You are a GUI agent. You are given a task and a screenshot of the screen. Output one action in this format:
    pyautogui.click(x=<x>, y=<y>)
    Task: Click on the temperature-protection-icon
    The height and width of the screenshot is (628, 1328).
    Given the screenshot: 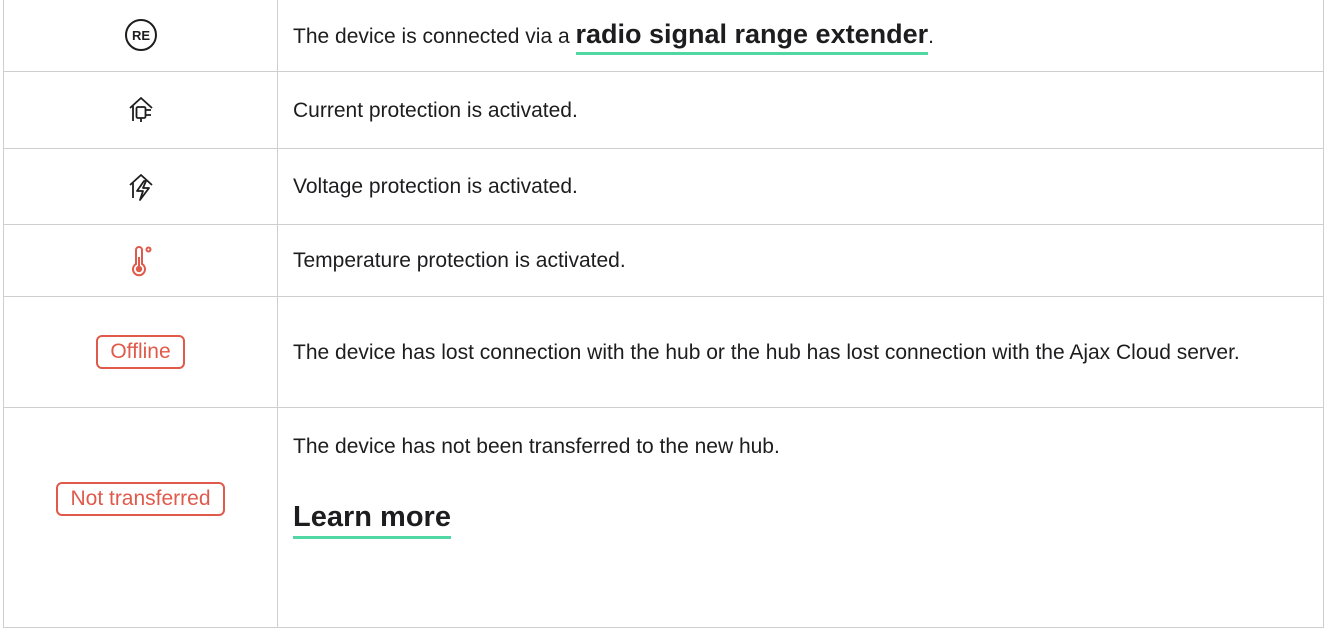 What is the action you would take?
    pyautogui.click(x=140, y=261)
    